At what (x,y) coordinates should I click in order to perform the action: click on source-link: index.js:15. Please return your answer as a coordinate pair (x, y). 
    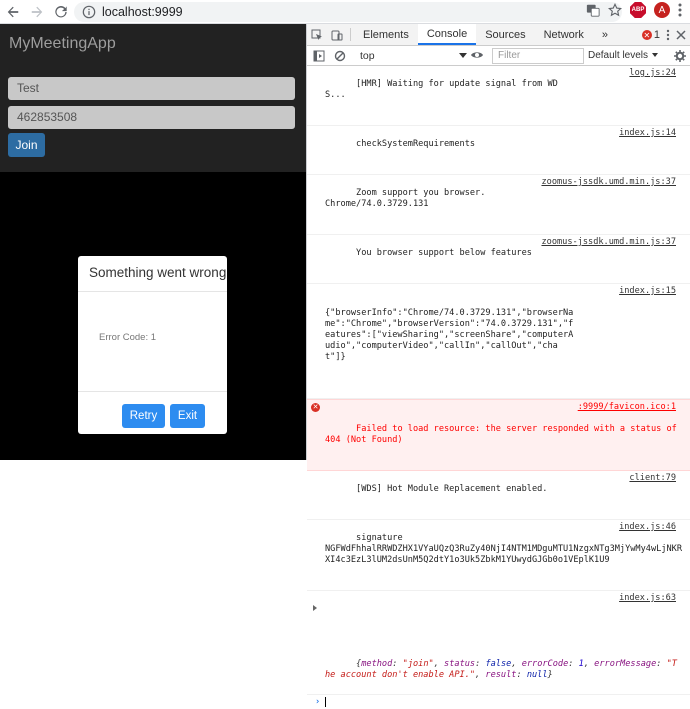
    Looking at the image, I should click on (647, 291).